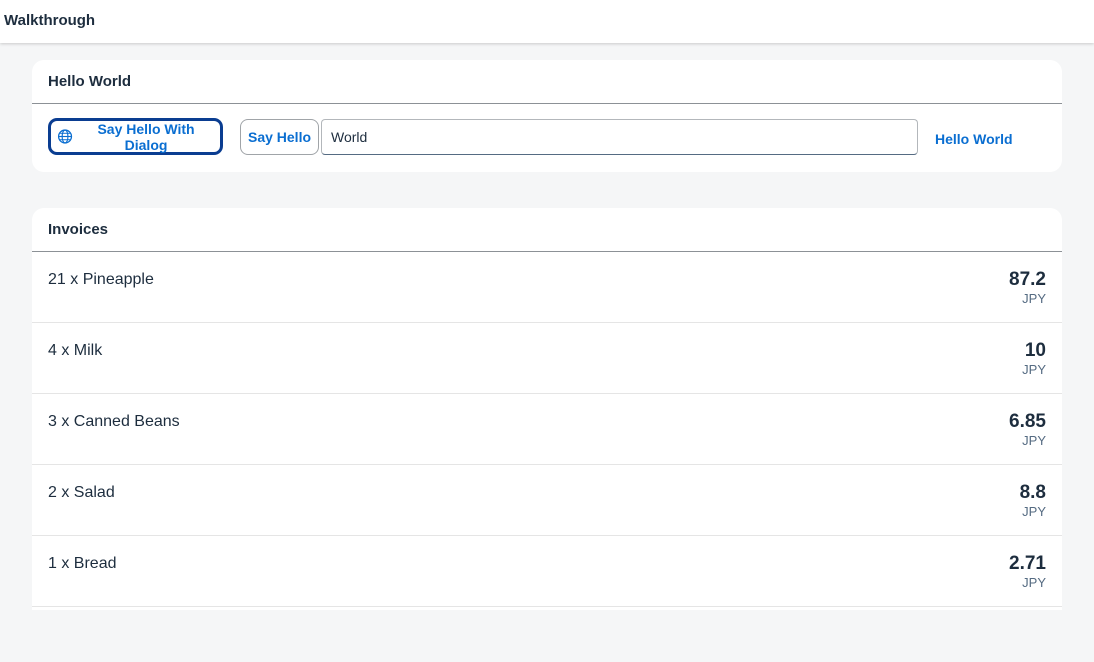 This screenshot has width=1094, height=662. Describe the element at coordinates (1035, 350) in the screenshot. I see `invoice-item-amount: 10` at that location.